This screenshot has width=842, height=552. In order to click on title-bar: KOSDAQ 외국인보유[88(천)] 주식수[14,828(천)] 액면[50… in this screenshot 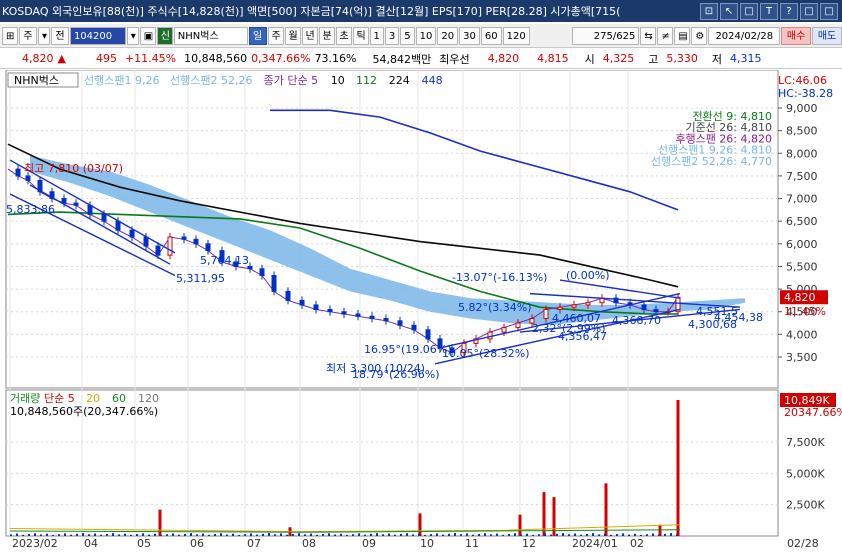, I will do `click(421, 11)`.